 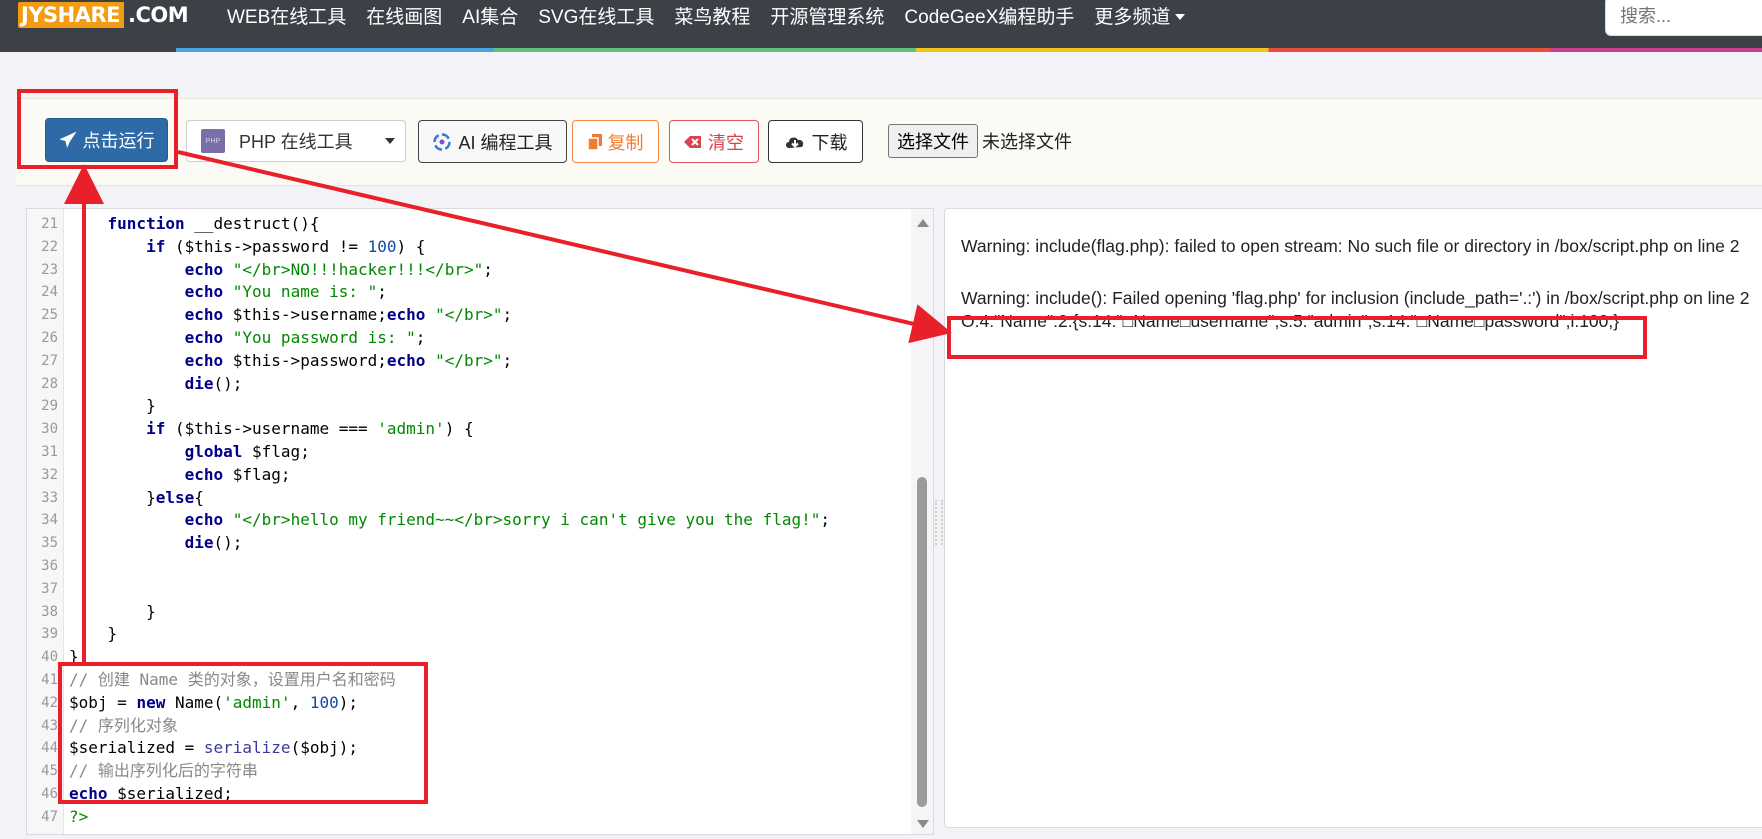 I want to click on code-line: 30 if ($this->username === 'admin') {, so click(x=467, y=429).